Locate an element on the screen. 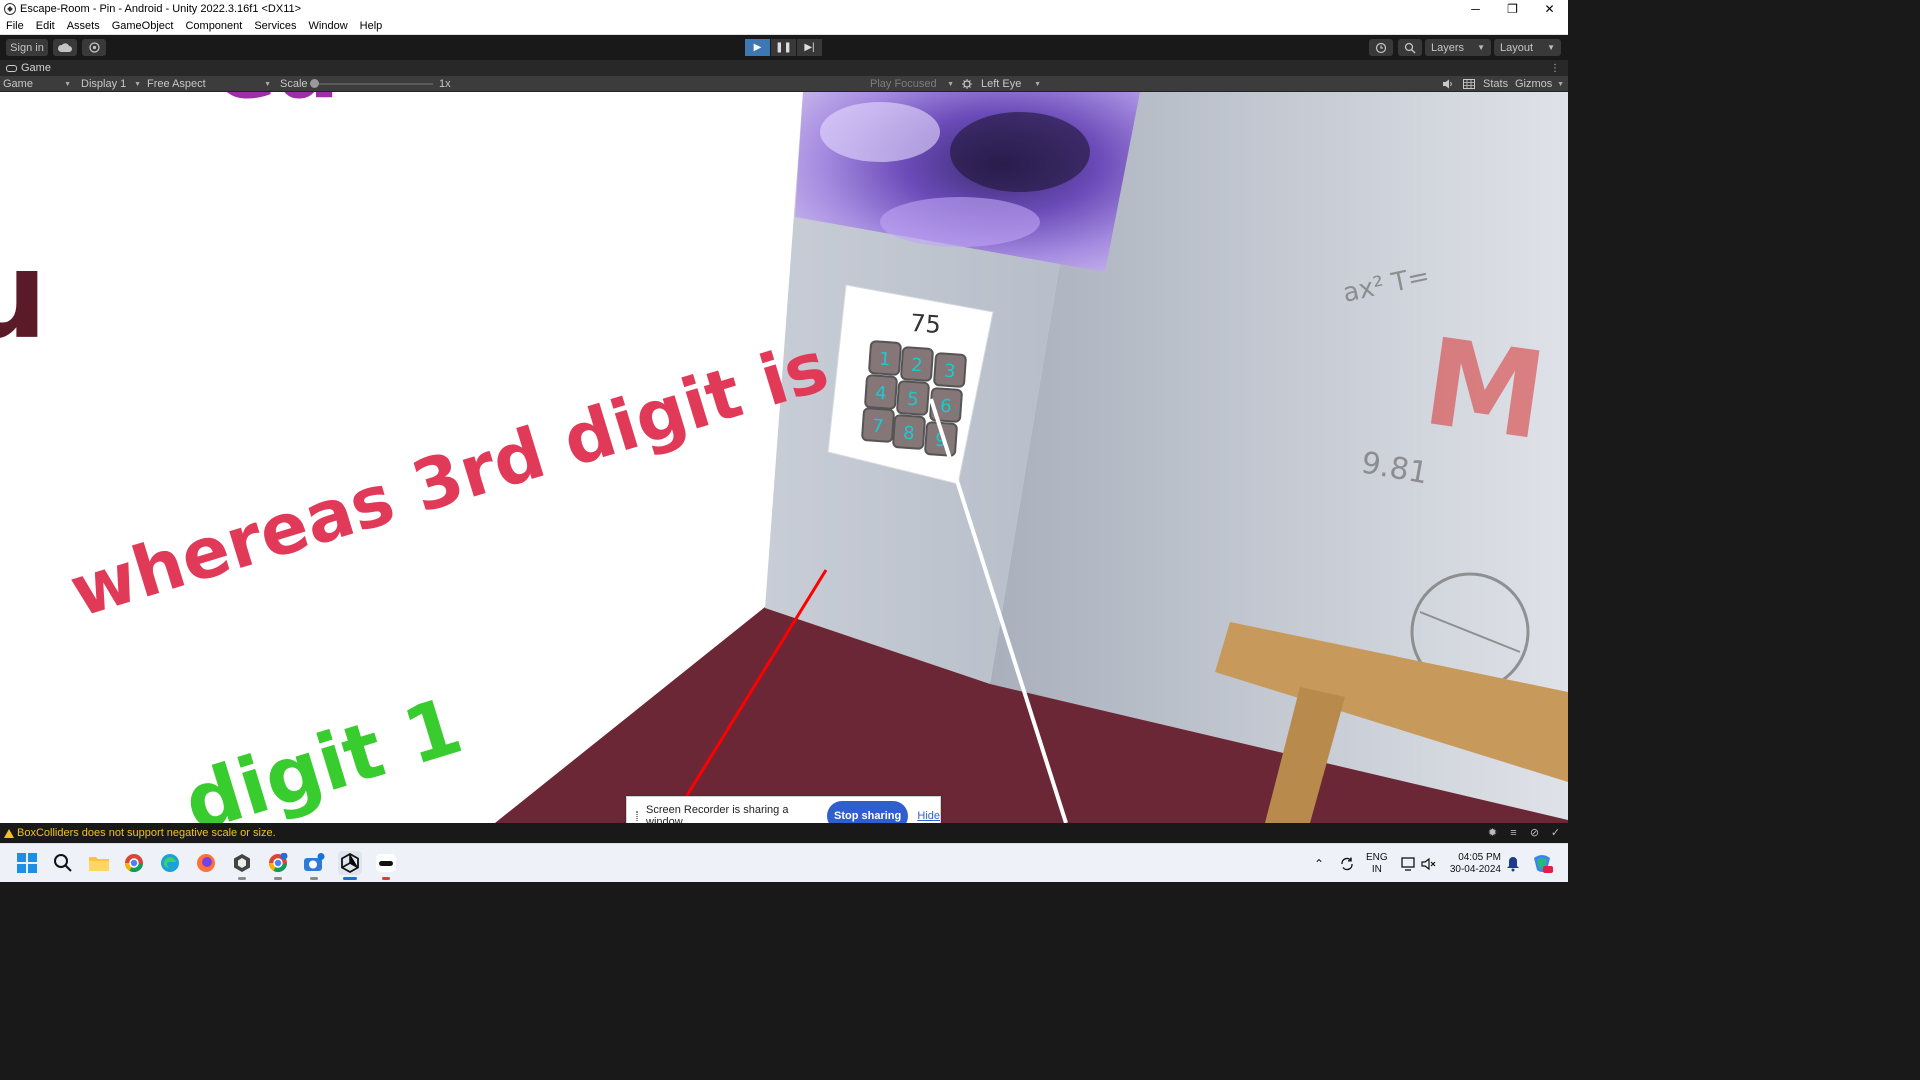 This screenshot has height=1080, width=1920. menu-component: Component is located at coordinates (213, 26).